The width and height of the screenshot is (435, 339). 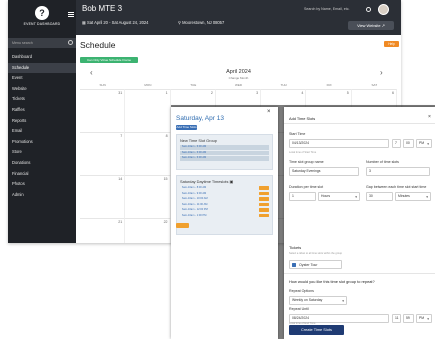 I want to click on edit-icon: ▣, so click(x=232, y=181).